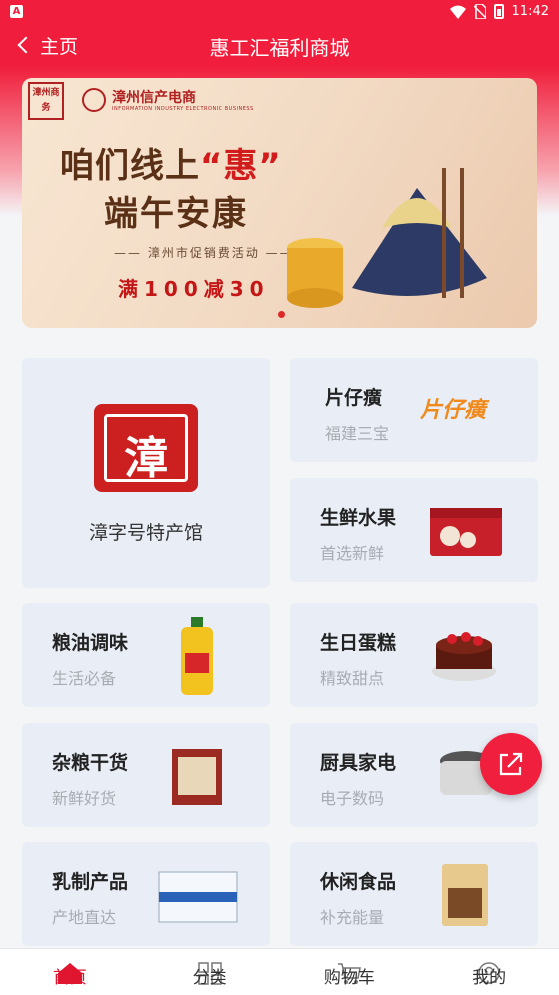 Image resolution: width=559 pixels, height=995 pixels. Describe the element at coordinates (209, 978) in the screenshot. I see `tab-label: 分类` at that location.